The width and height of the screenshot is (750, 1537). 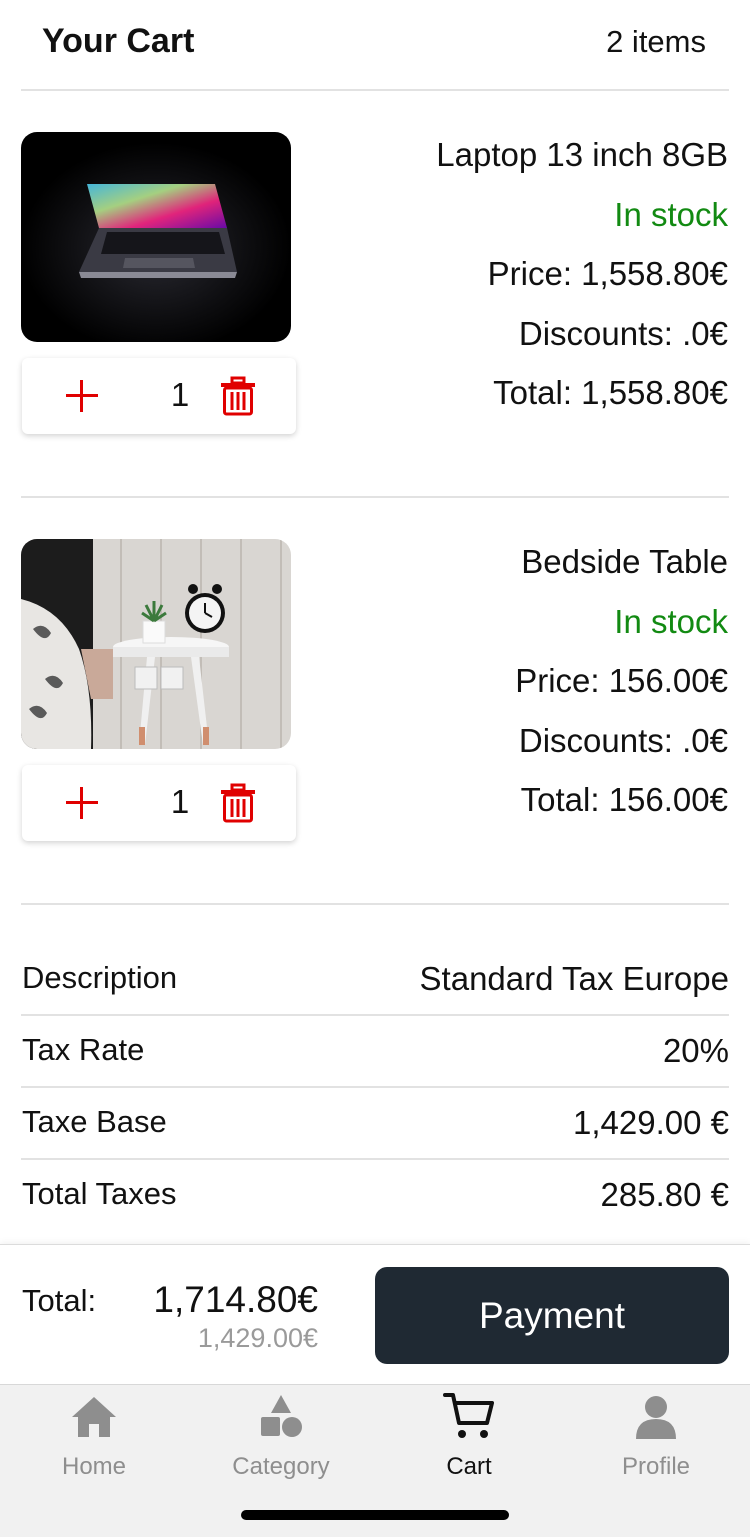 What do you see at coordinates (610, 392) in the screenshot?
I see `product-total: Total: 1,558.80€` at bounding box center [610, 392].